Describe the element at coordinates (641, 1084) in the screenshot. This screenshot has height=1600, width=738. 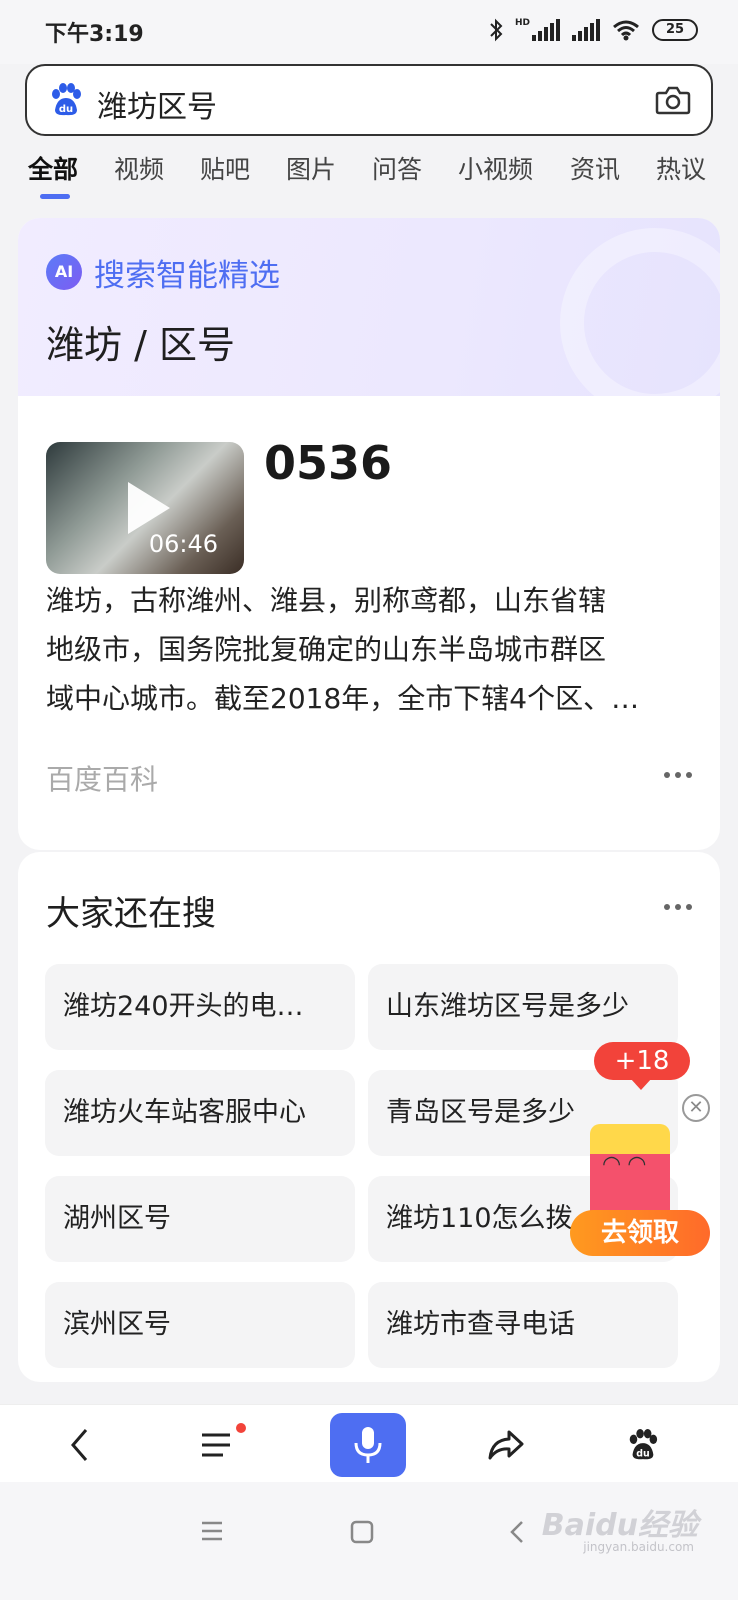
I see `promo-badge-tail` at that location.